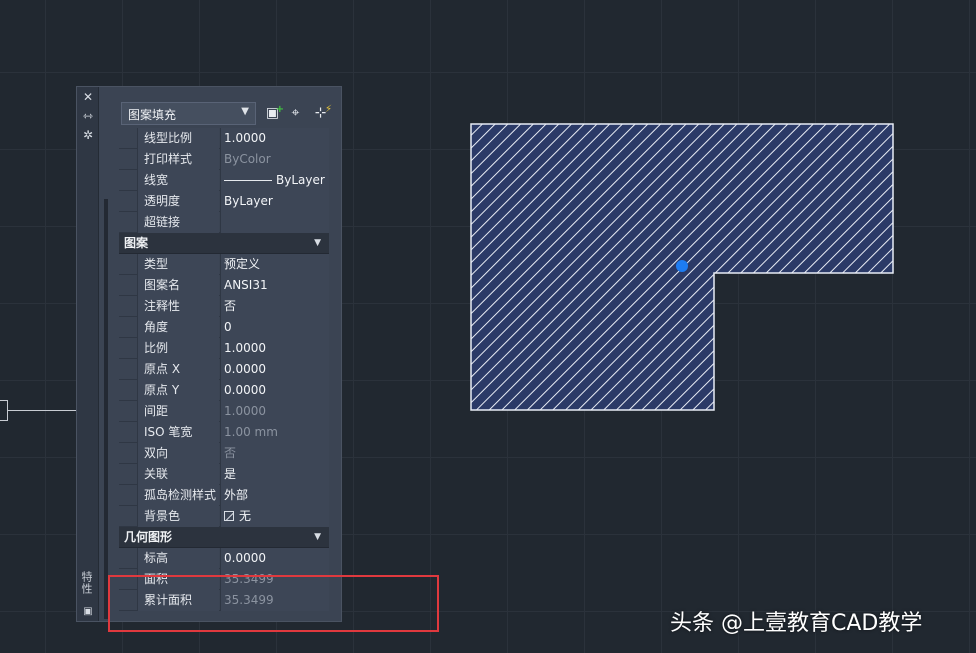  I want to click on palette-scrollbar-thumb, so click(106, 409).